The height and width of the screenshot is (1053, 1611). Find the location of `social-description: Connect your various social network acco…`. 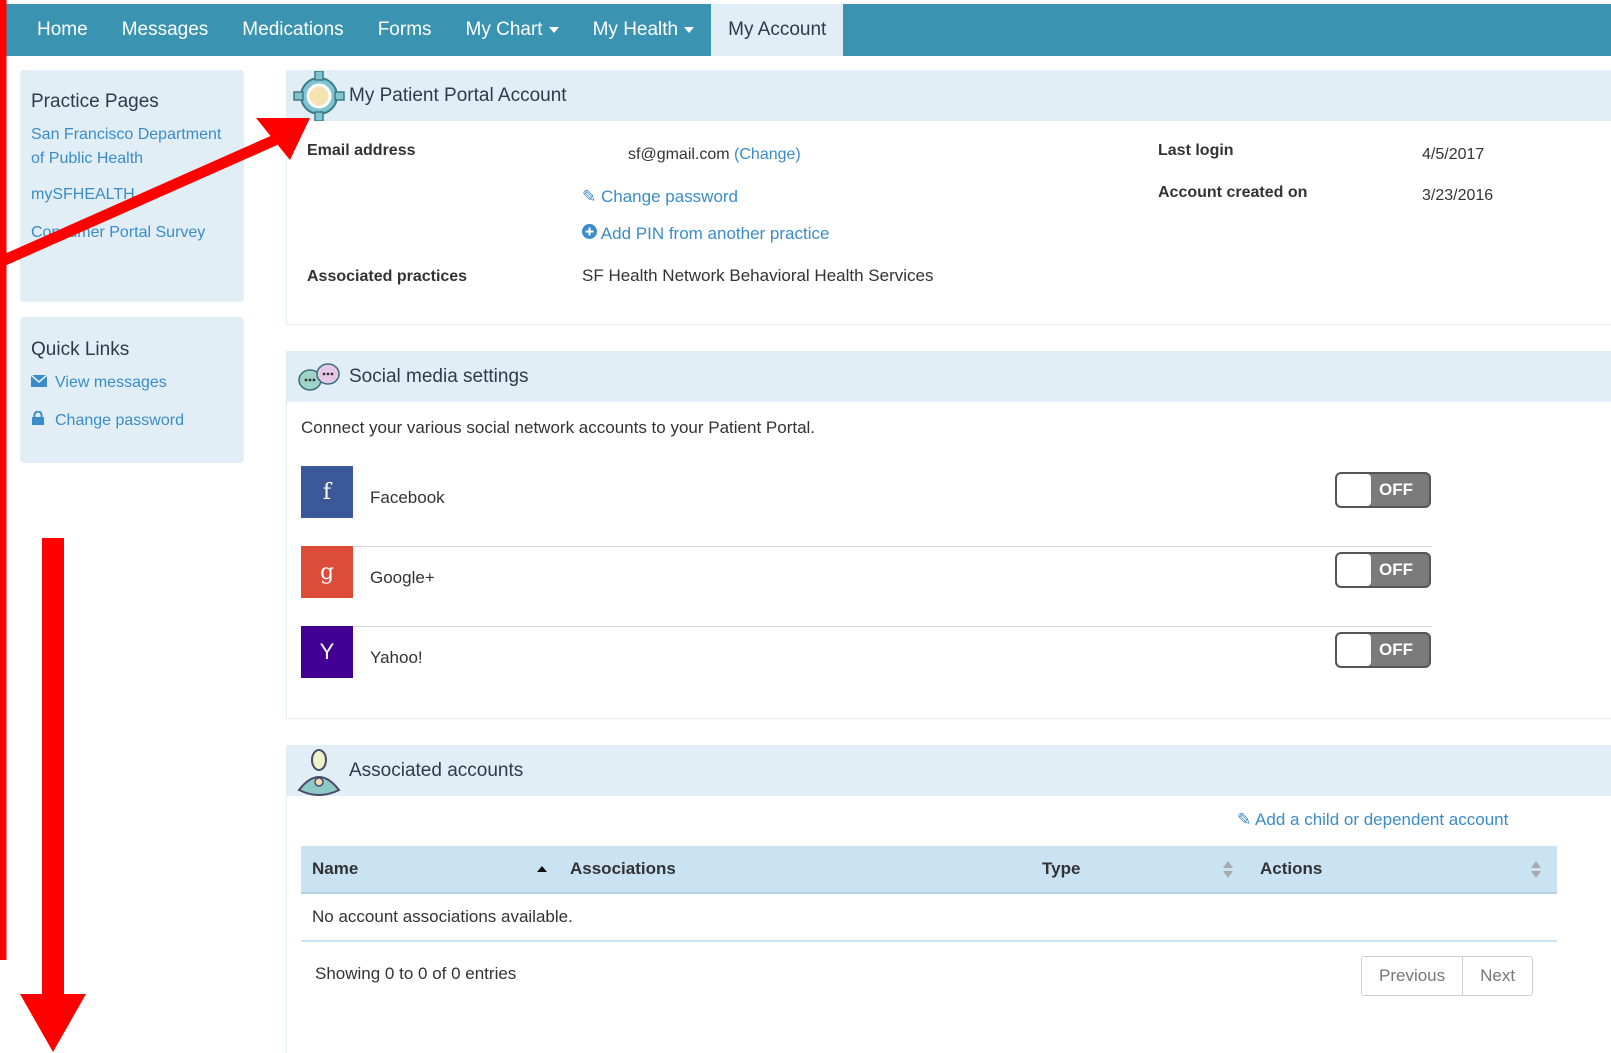

social-description: Connect your various social network acco… is located at coordinates (558, 427).